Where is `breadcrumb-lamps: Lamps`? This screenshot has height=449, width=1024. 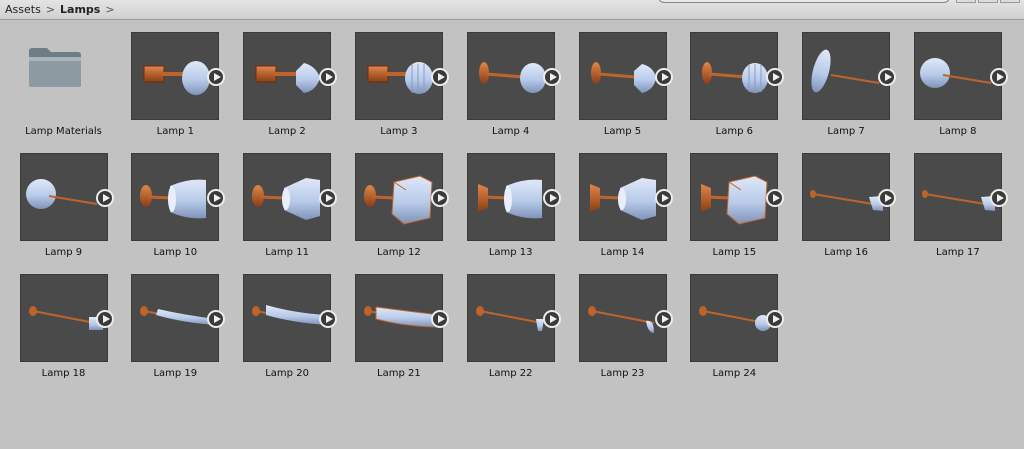 breadcrumb-lamps: Lamps is located at coordinates (80, 9).